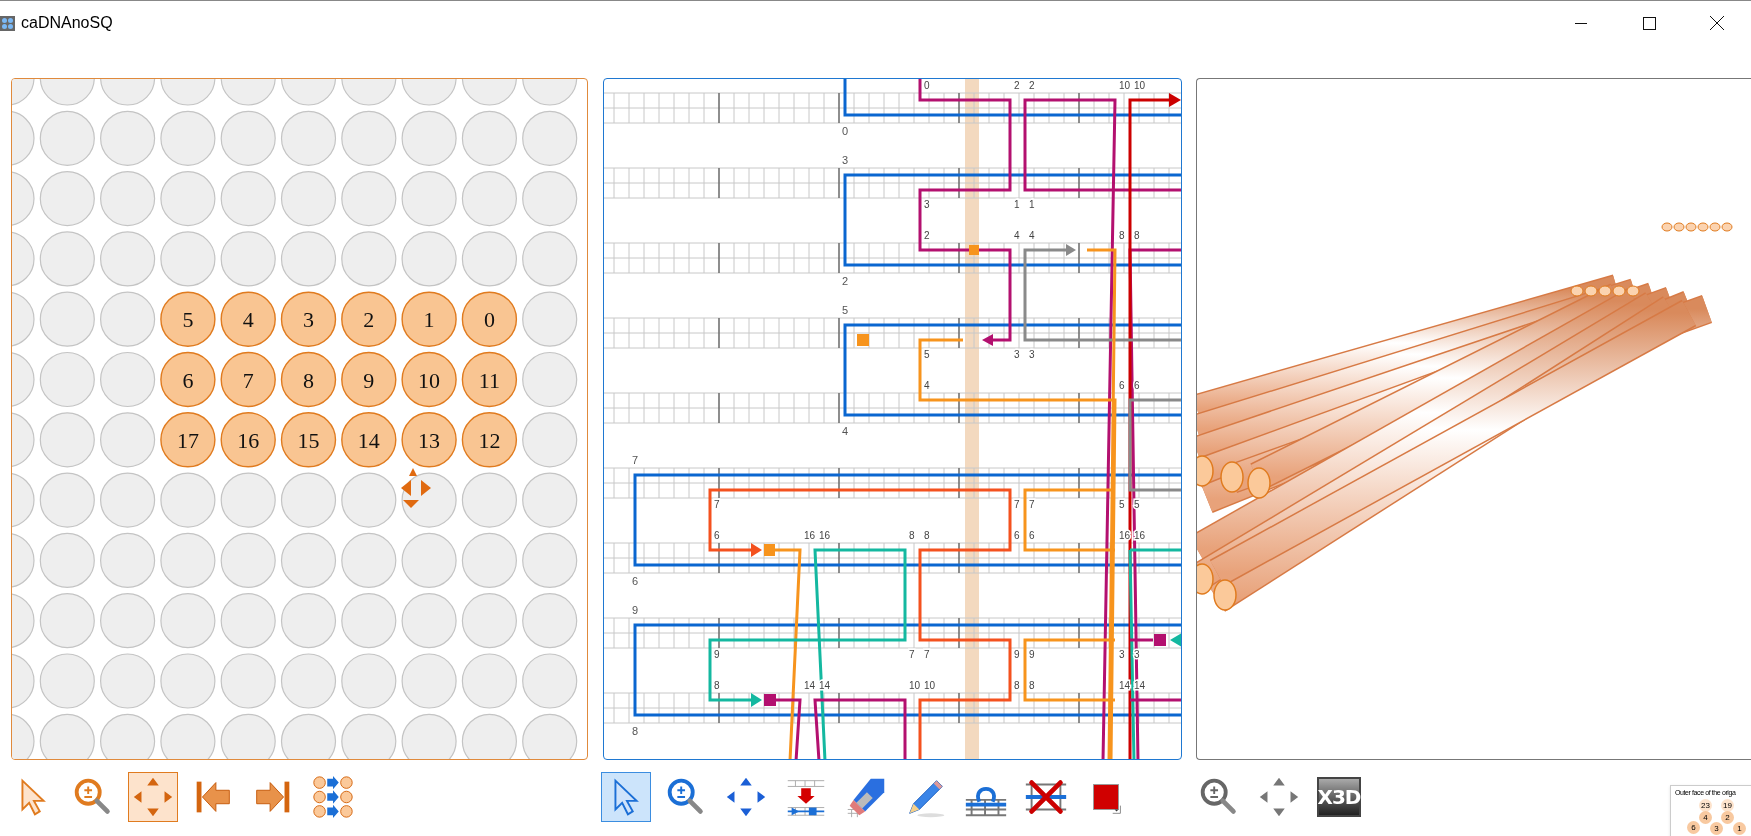 This screenshot has height=836, width=1751. I want to click on helix-circle: 8, so click(308, 379).